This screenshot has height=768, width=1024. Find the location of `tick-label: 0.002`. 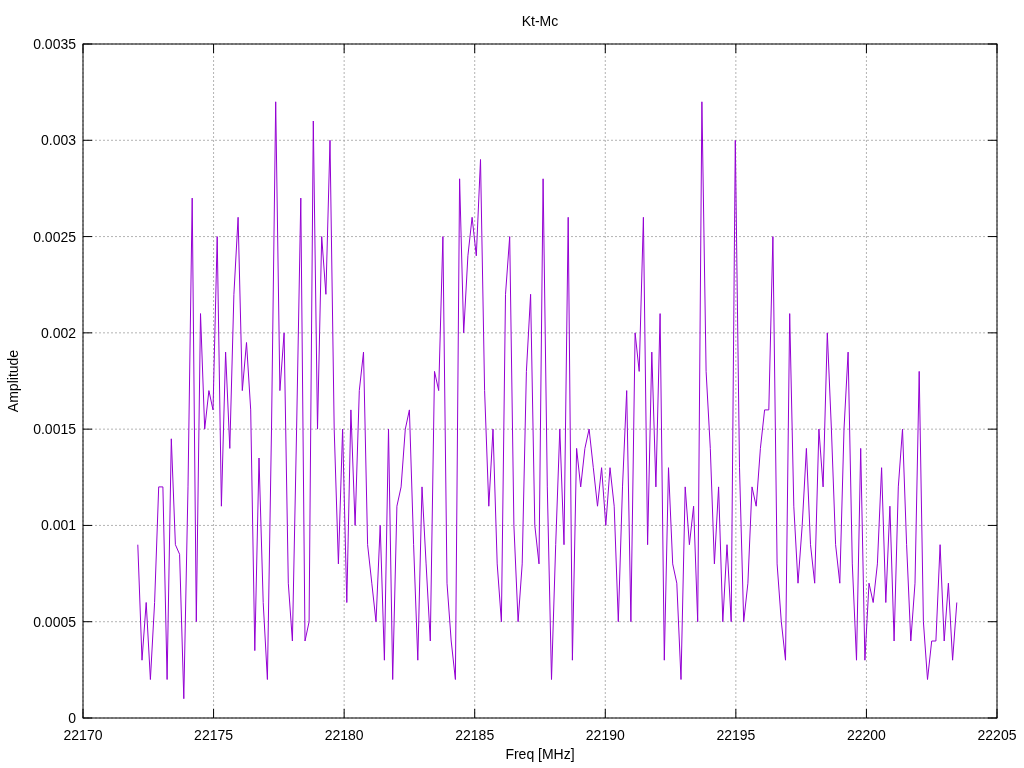

tick-label: 0.002 is located at coordinates (58, 332).